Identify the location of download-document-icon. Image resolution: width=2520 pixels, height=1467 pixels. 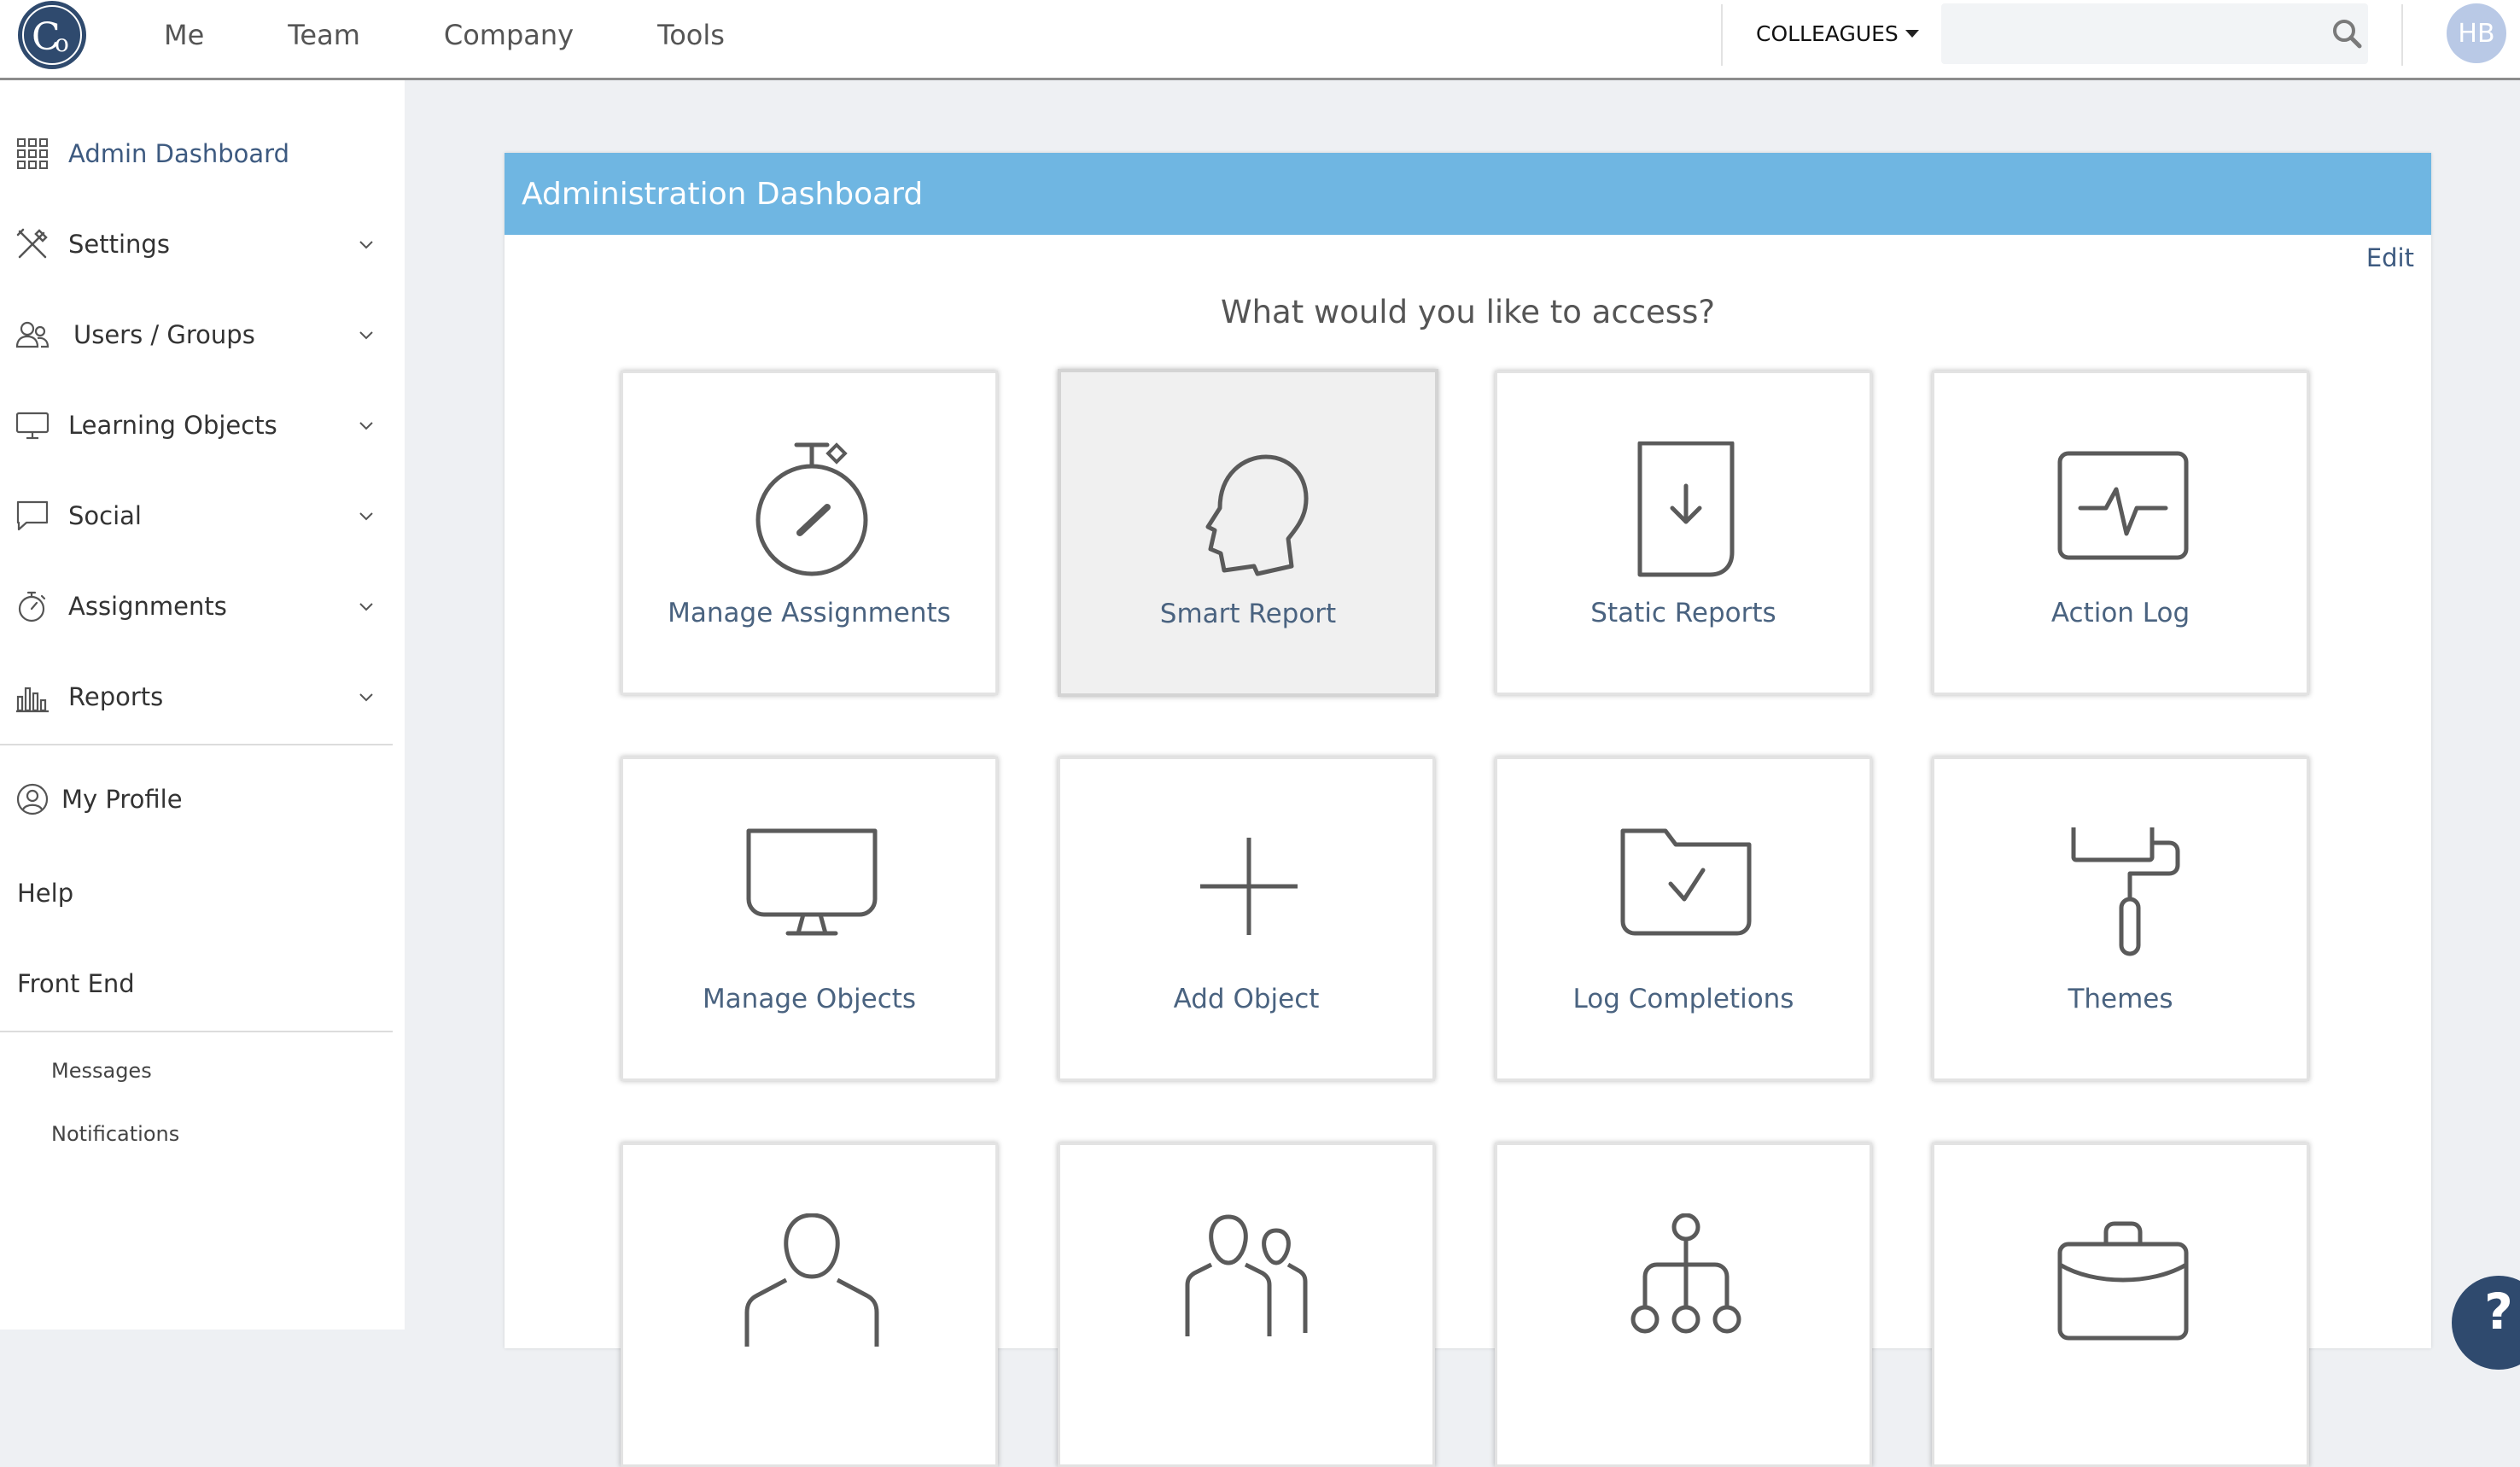
(1686, 509).